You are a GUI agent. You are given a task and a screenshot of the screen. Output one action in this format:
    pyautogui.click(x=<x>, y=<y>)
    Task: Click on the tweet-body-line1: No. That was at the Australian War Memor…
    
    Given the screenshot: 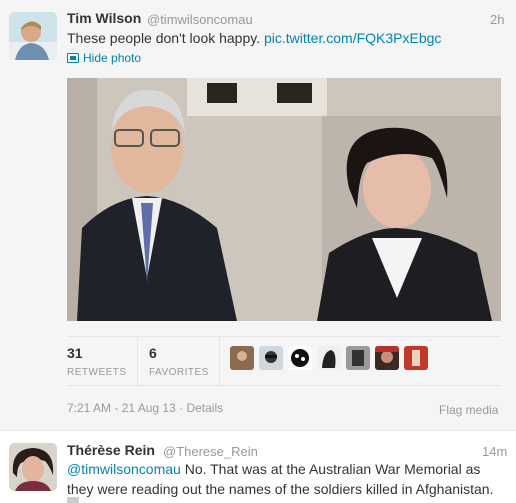 What is the action you would take?
    pyautogui.click(x=330, y=469)
    